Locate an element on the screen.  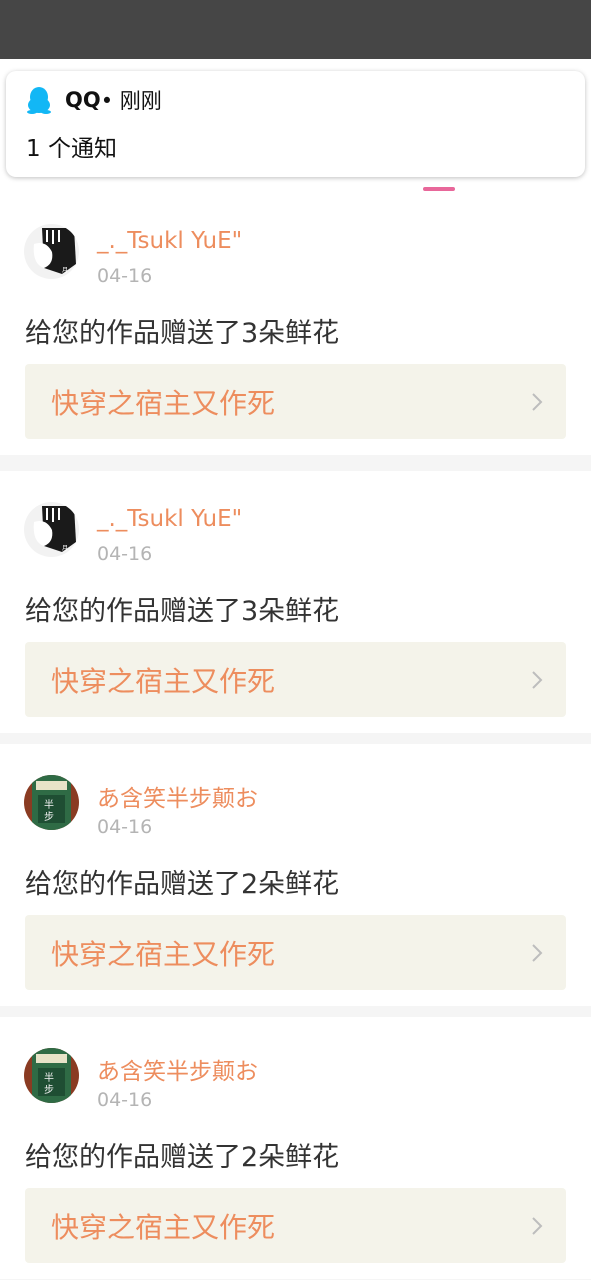
qq-penguin-icon is located at coordinates (39, 100).